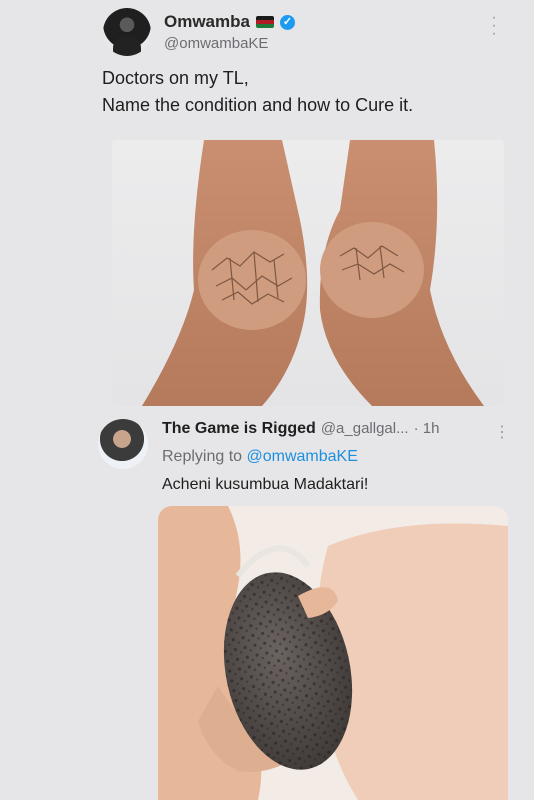 This screenshot has width=534, height=800. Describe the element at coordinates (302, 456) in the screenshot. I see `mention-link: @omwambaKE` at that location.